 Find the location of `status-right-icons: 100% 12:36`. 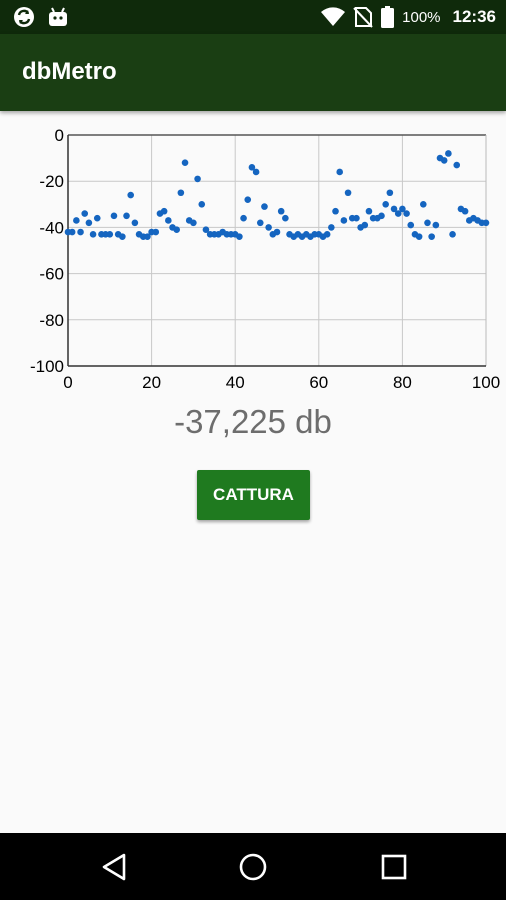

status-right-icons: 100% 12:36 is located at coordinates (408, 17).